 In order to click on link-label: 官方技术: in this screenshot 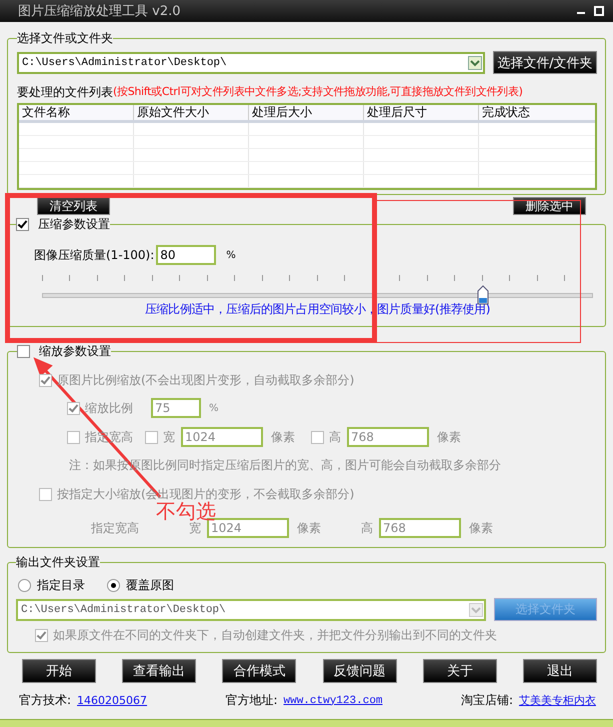, I will do `click(45, 700)`.